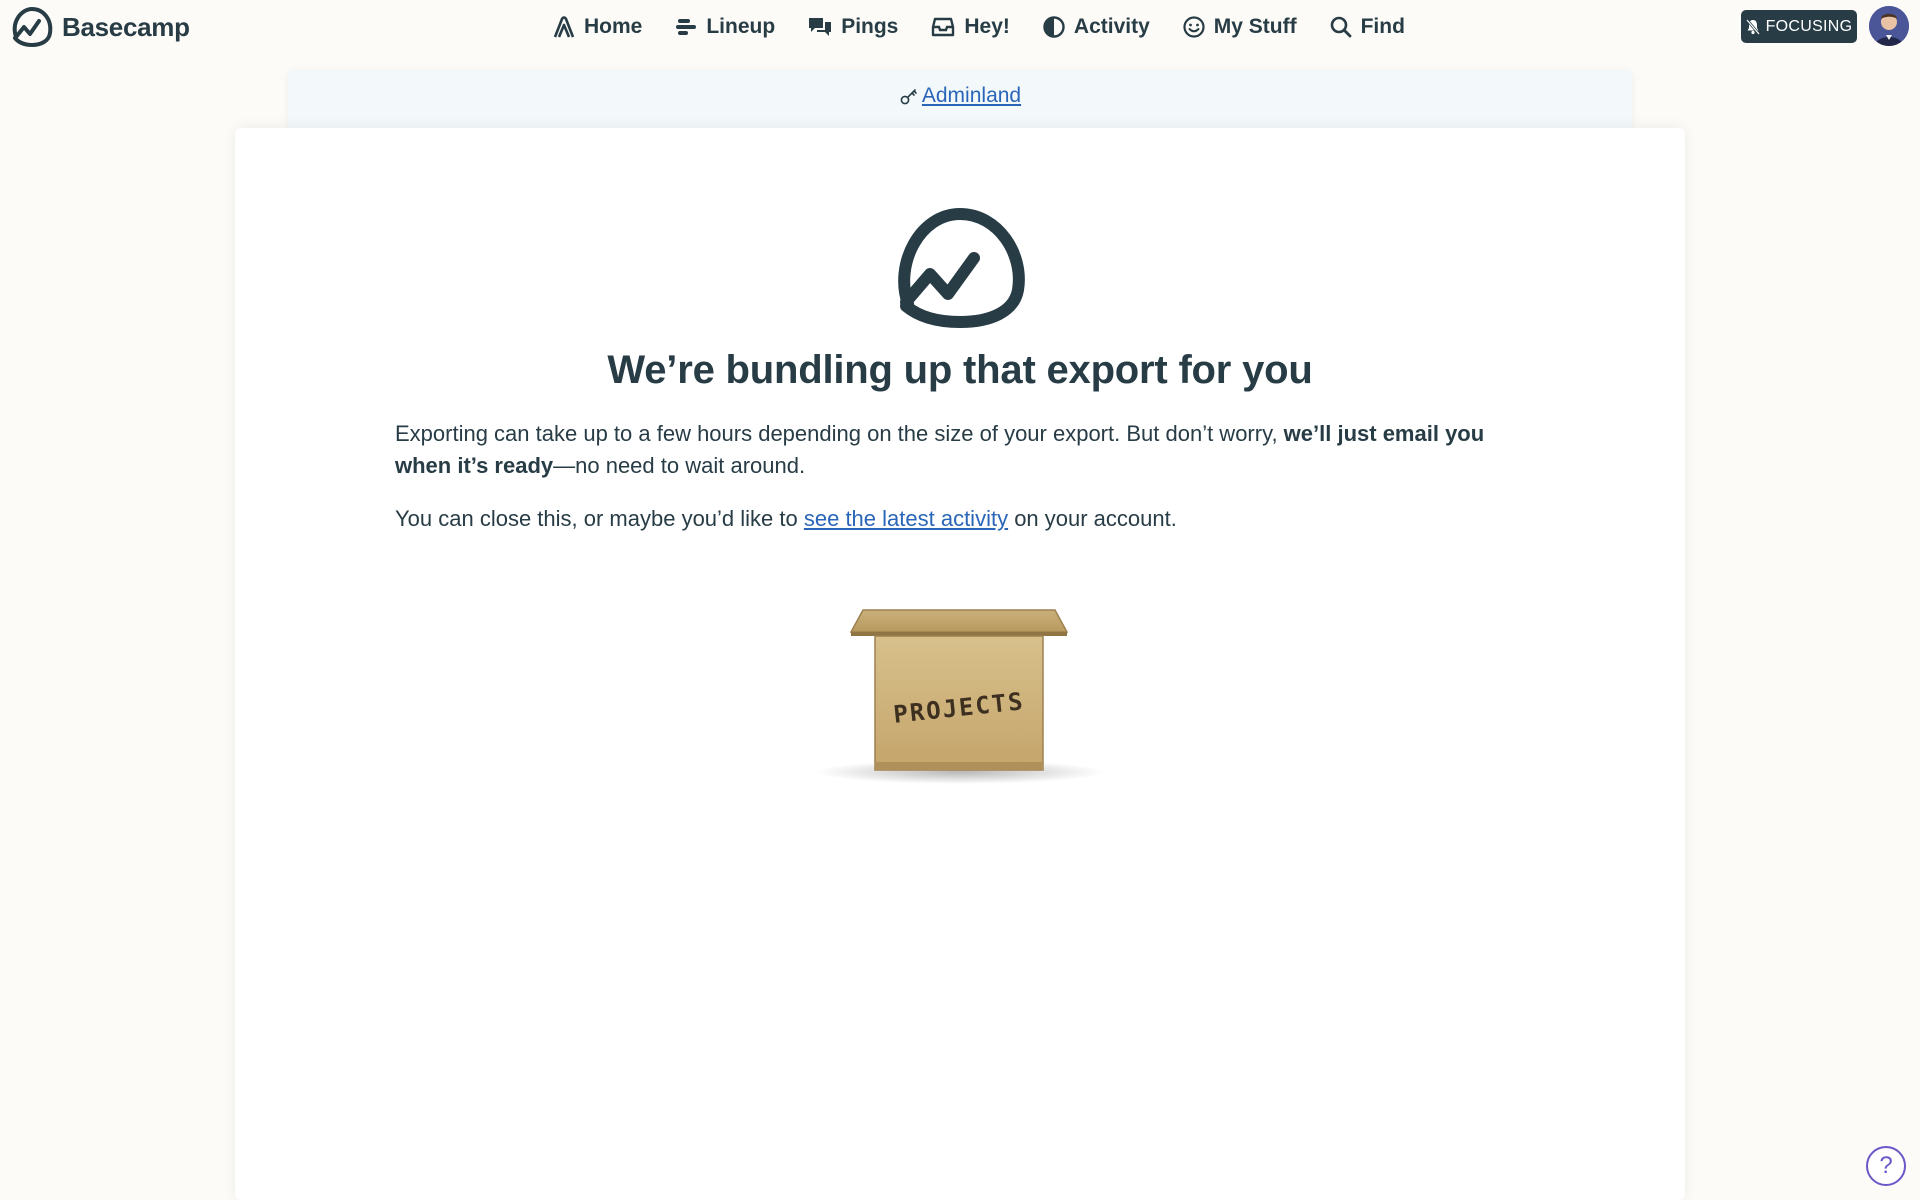 This screenshot has width=1920, height=1200. I want to click on nav-my-stuff-label: My Stuff, so click(1255, 26).